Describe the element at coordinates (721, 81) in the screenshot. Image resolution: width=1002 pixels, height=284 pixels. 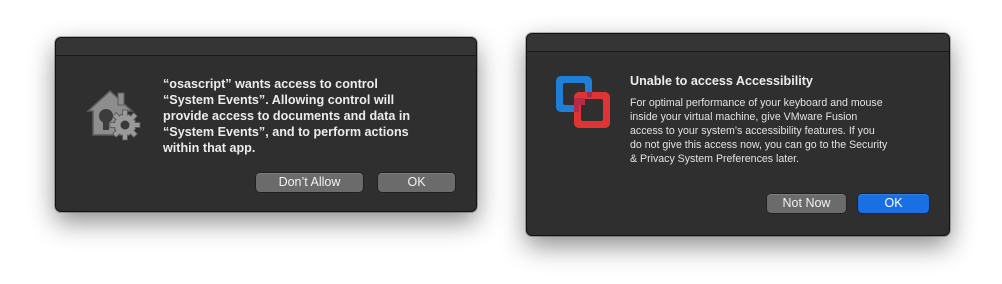
I see `dialog-title: Unable to access Accessibility` at that location.